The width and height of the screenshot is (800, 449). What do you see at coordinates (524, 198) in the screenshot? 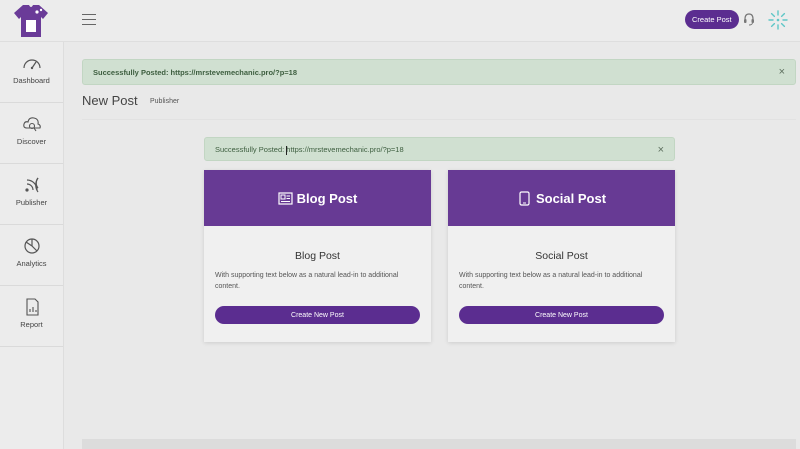
I see `mobile-icon` at bounding box center [524, 198].